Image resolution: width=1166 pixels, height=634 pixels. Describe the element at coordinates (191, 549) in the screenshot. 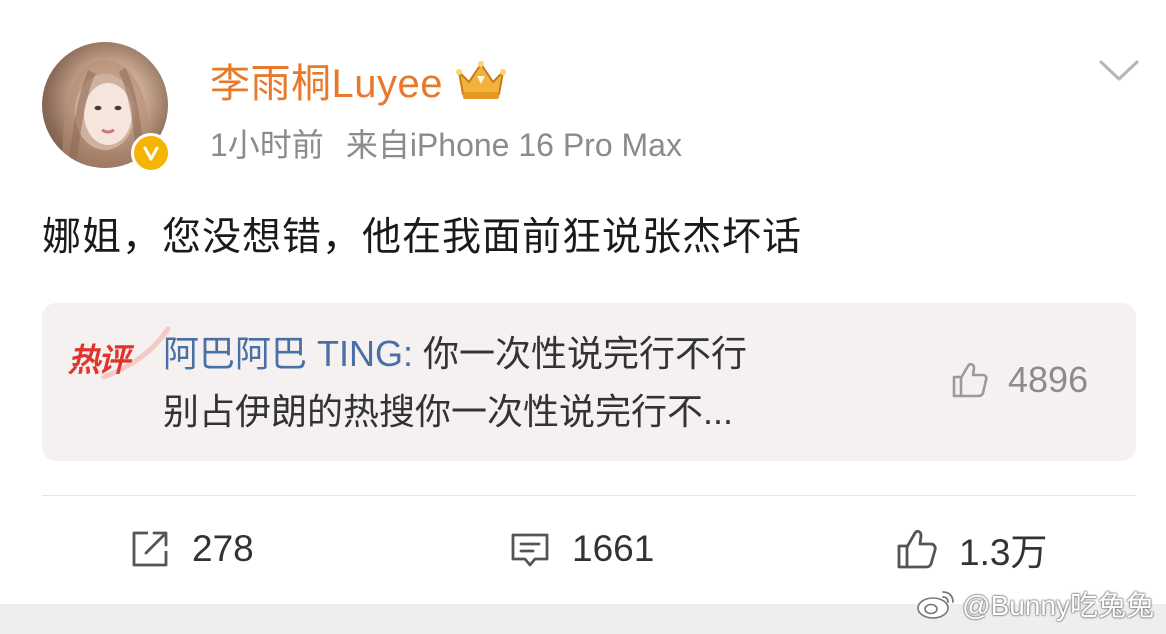

I see `share-button: 278` at that location.